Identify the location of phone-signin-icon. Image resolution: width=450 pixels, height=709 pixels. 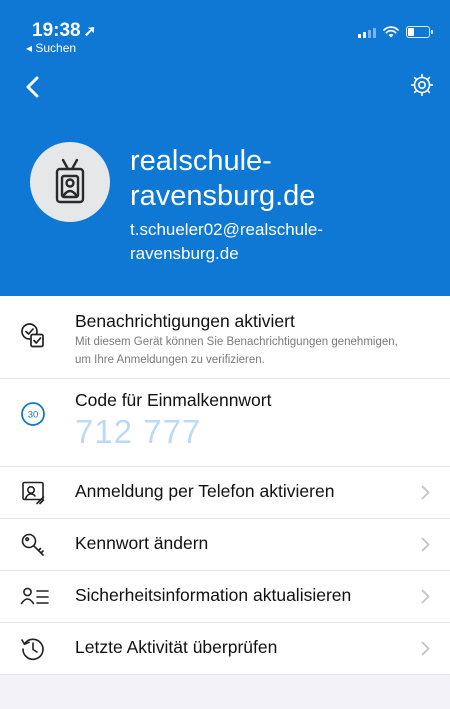
(33, 493).